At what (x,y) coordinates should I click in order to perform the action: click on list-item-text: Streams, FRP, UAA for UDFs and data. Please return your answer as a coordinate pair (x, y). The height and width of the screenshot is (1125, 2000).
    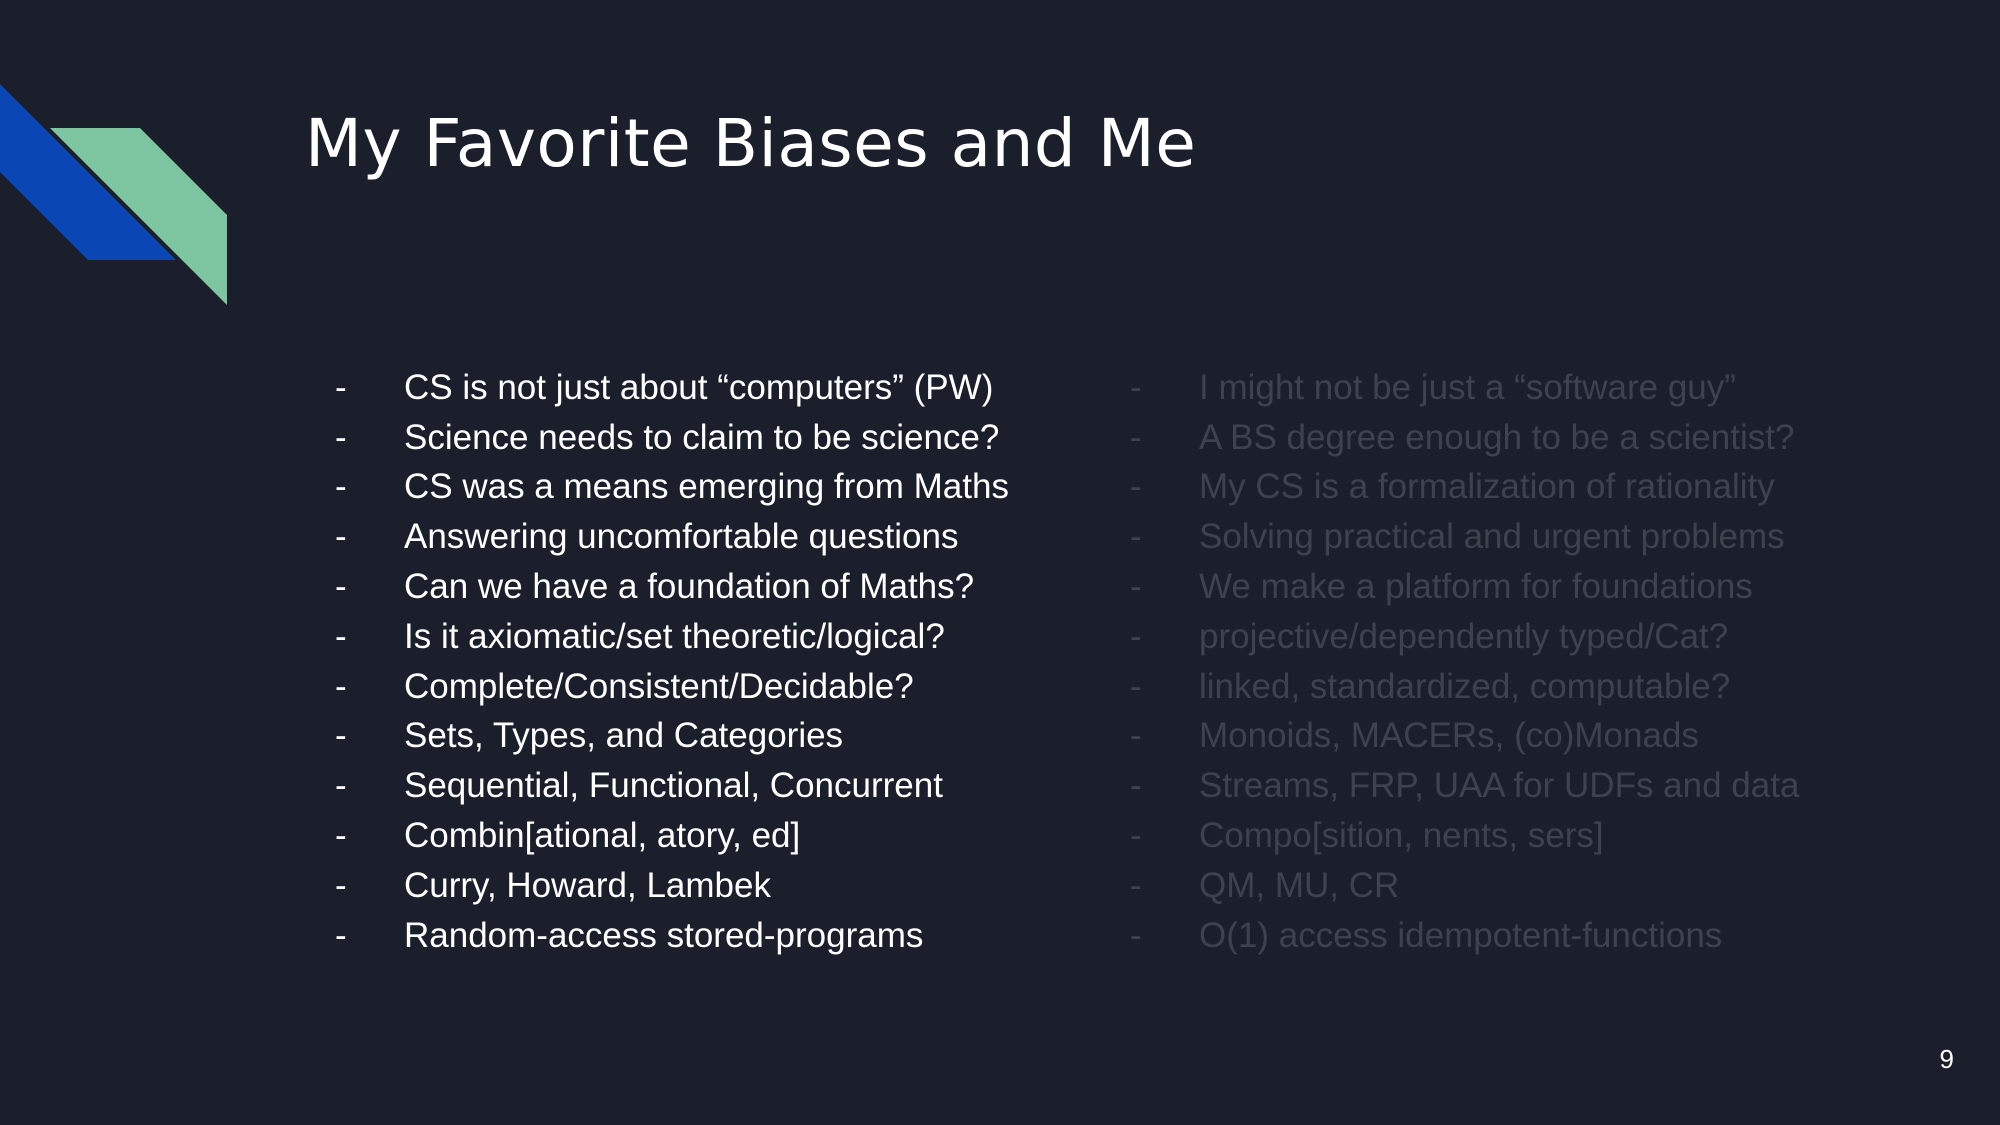
    Looking at the image, I should click on (1499, 786).